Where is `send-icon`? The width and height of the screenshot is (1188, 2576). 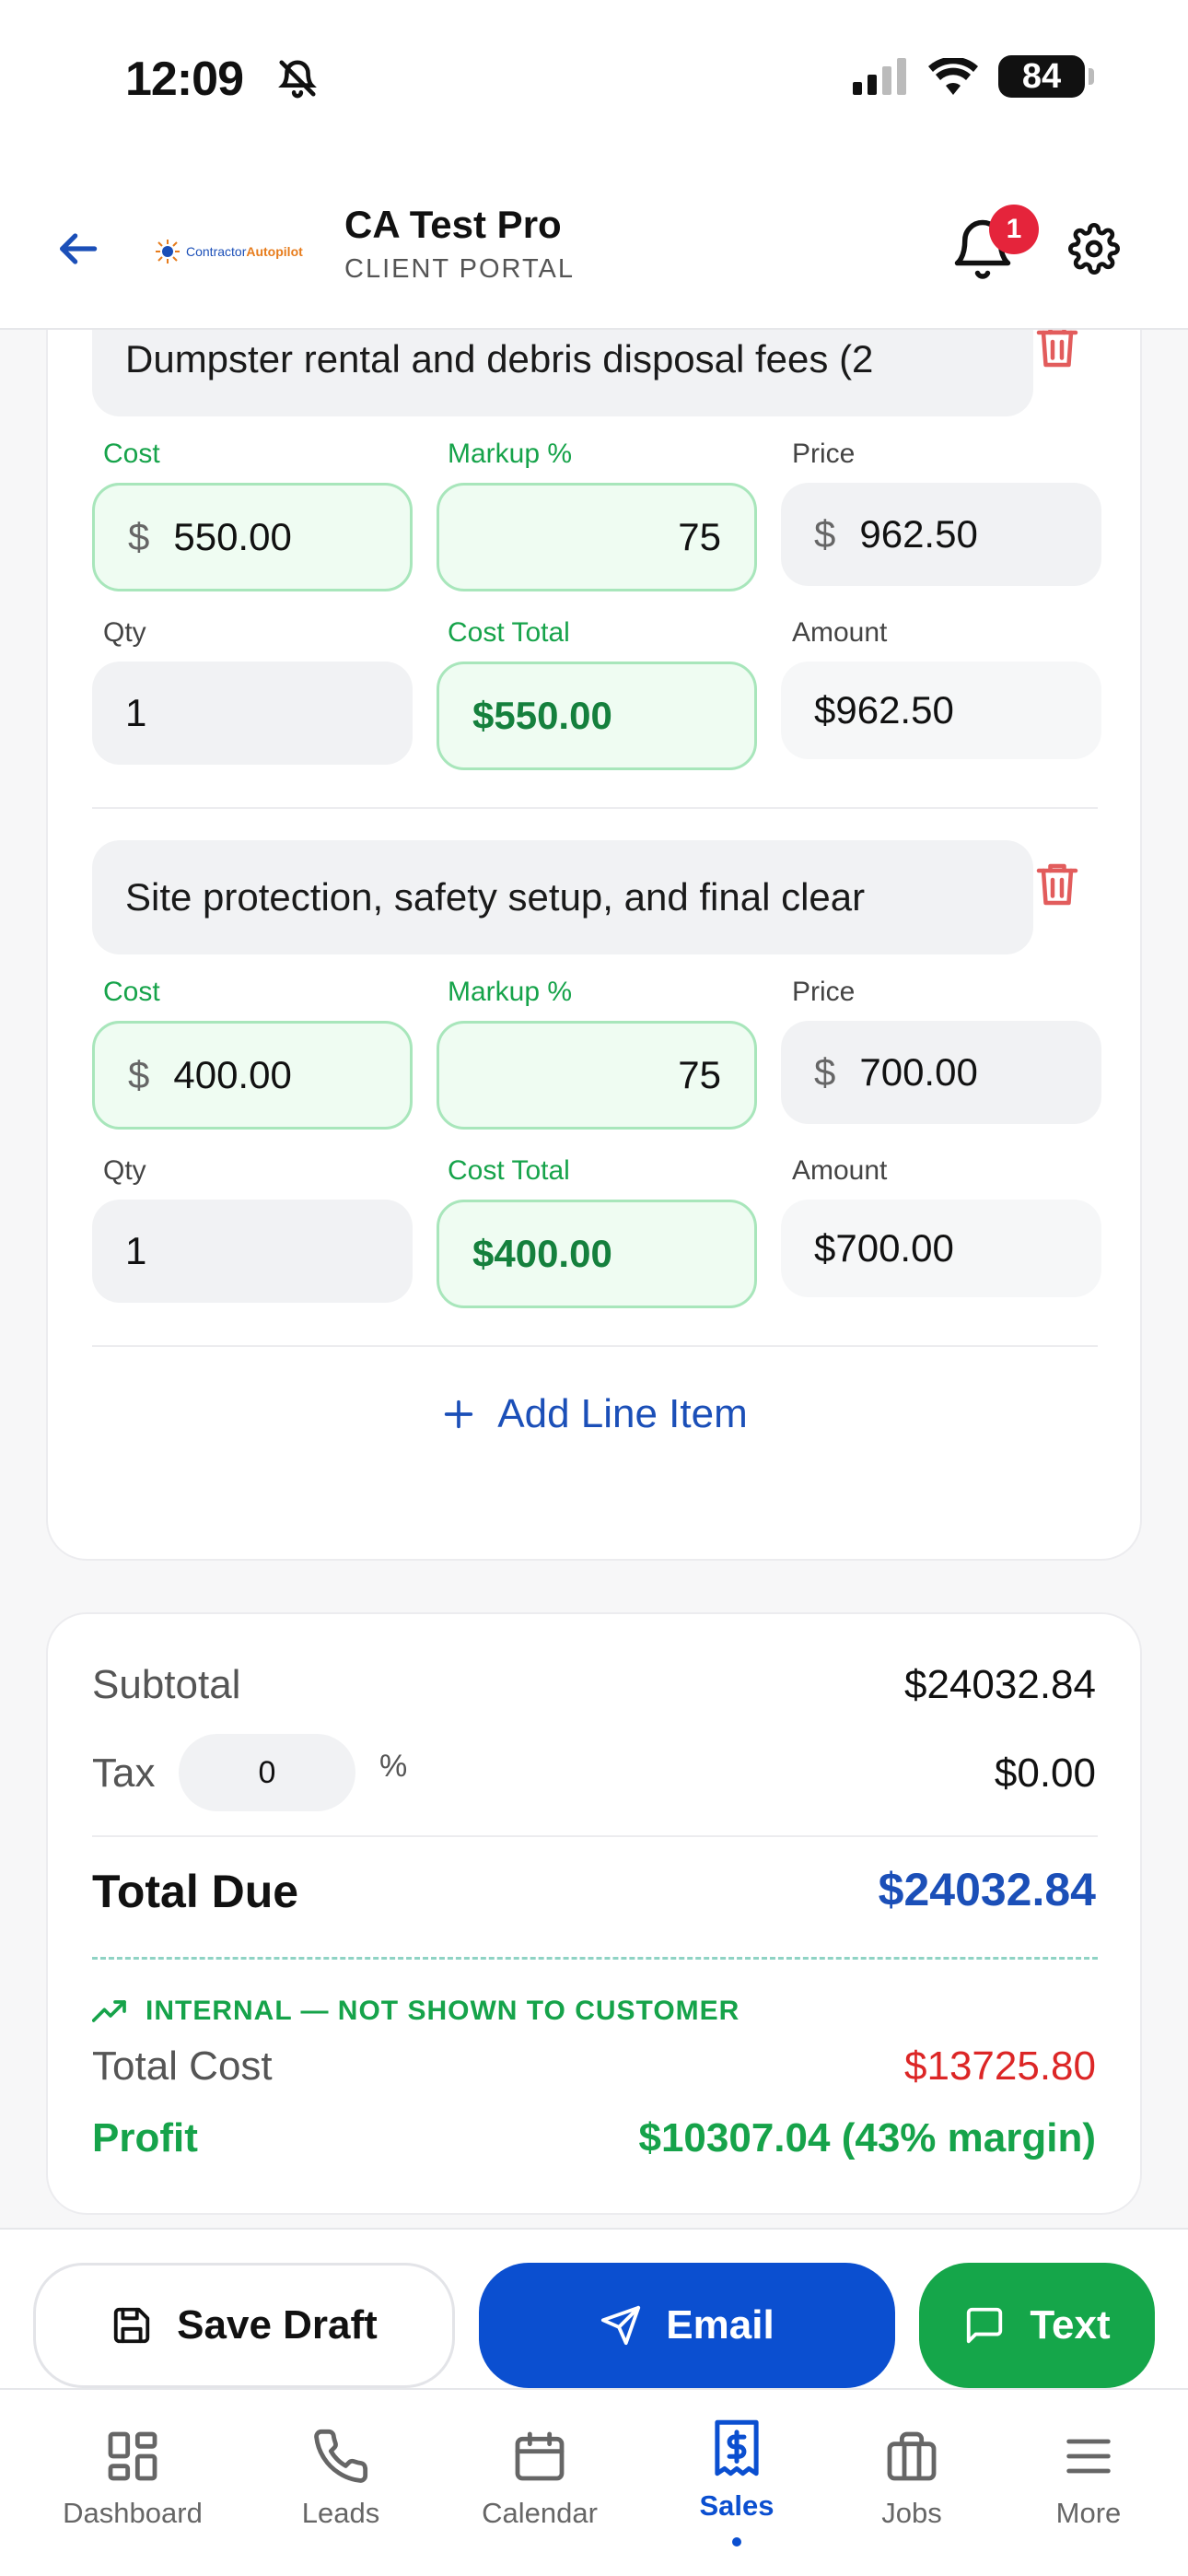 send-icon is located at coordinates (621, 2325).